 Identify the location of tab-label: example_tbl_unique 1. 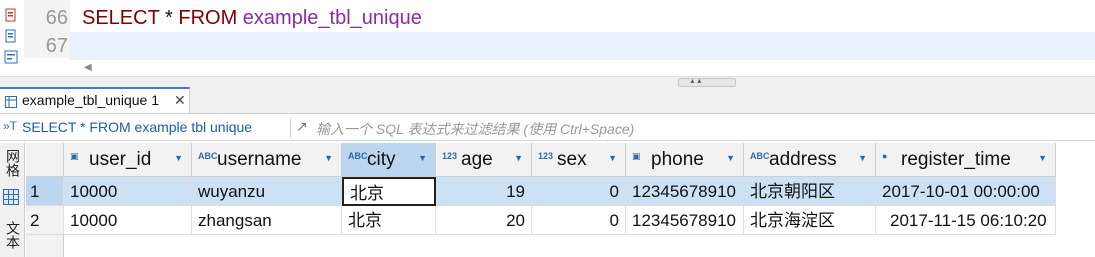
(90, 100).